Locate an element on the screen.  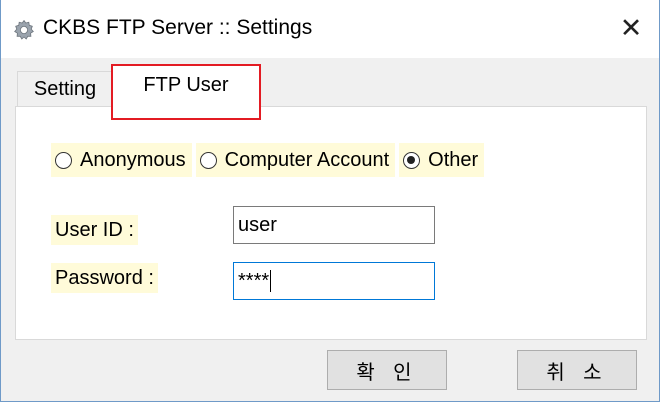
tab-setting-label: Setting is located at coordinates (65, 89).